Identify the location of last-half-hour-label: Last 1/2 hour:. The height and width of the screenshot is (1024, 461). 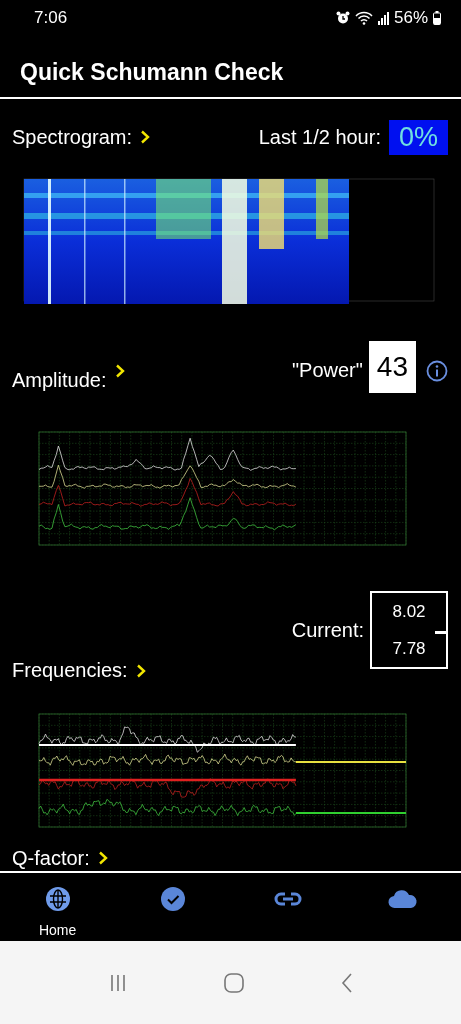
(319, 137).